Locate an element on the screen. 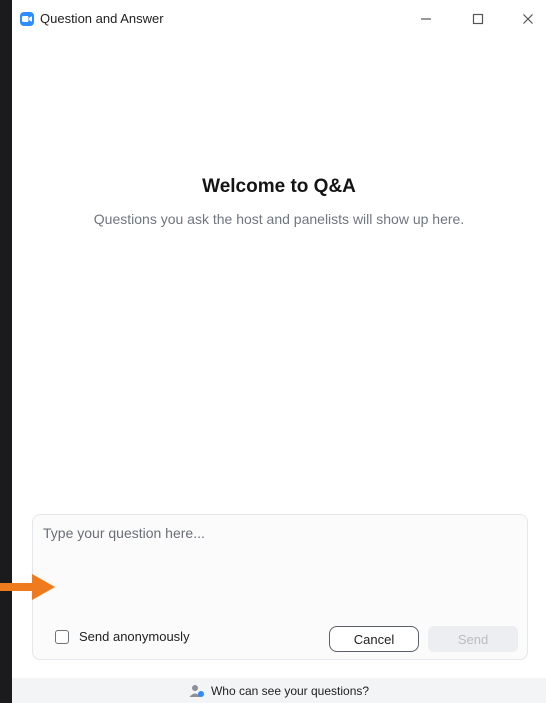 The image size is (546, 703). maximize-button is located at coordinates (478, 19).